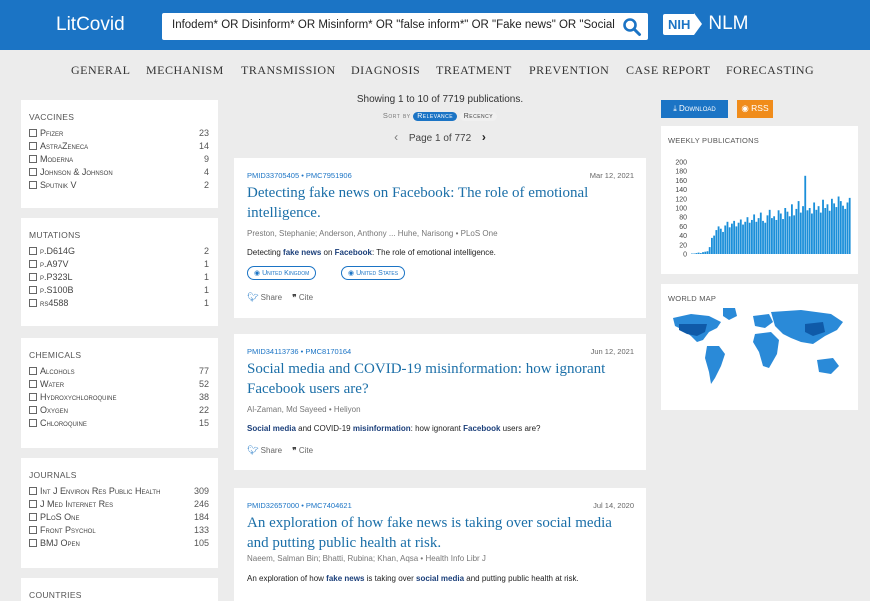  I want to click on next-page-icon: ›, so click(484, 137).